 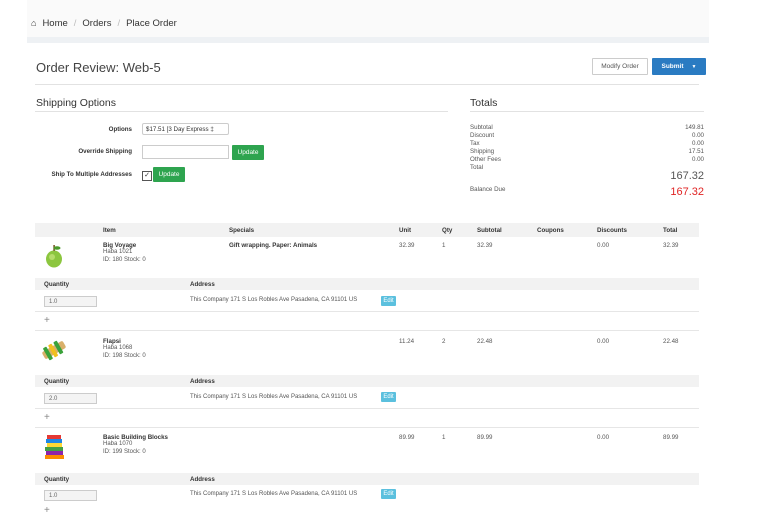 I want to click on caret-down-icon: ▼, so click(x=694, y=67).